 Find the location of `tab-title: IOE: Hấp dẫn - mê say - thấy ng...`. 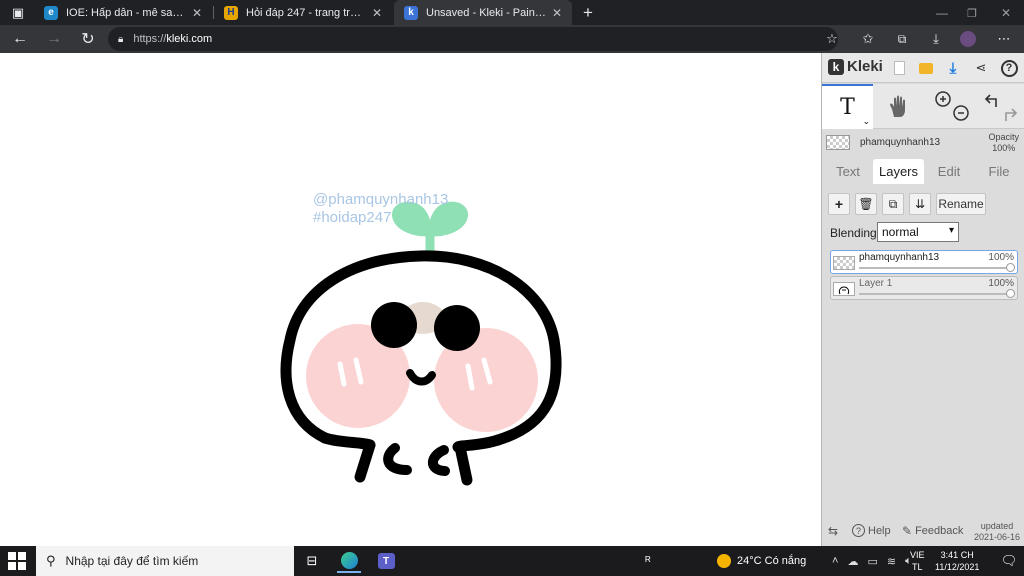

tab-title: IOE: Hấp dẫn - mê say - thấy ng... is located at coordinates (126, 12).